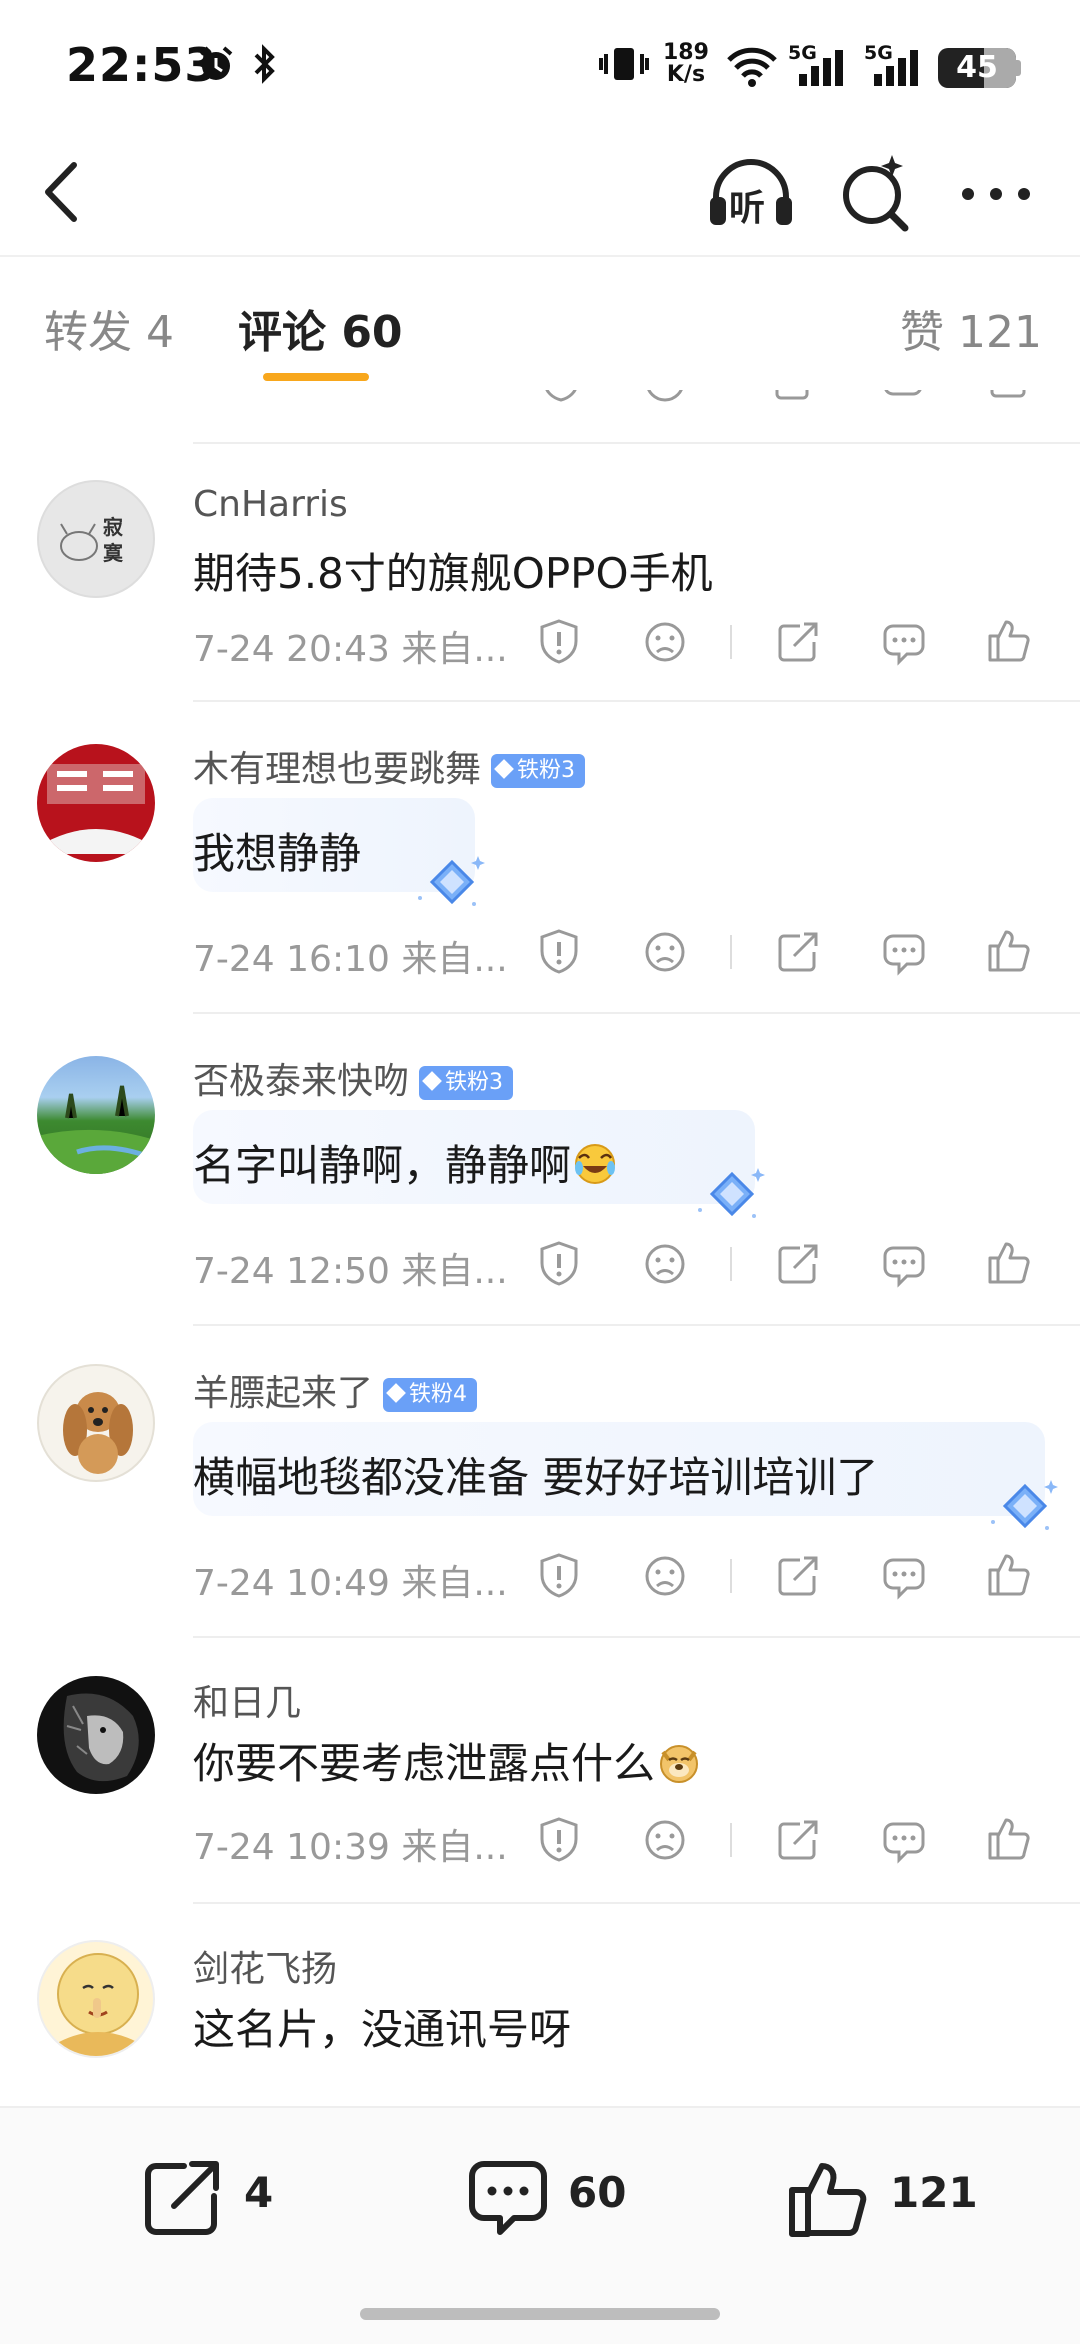 This screenshot has width=1080, height=2344. Describe the element at coordinates (220, 2193) in the screenshot. I see `repost-button: 4` at that location.